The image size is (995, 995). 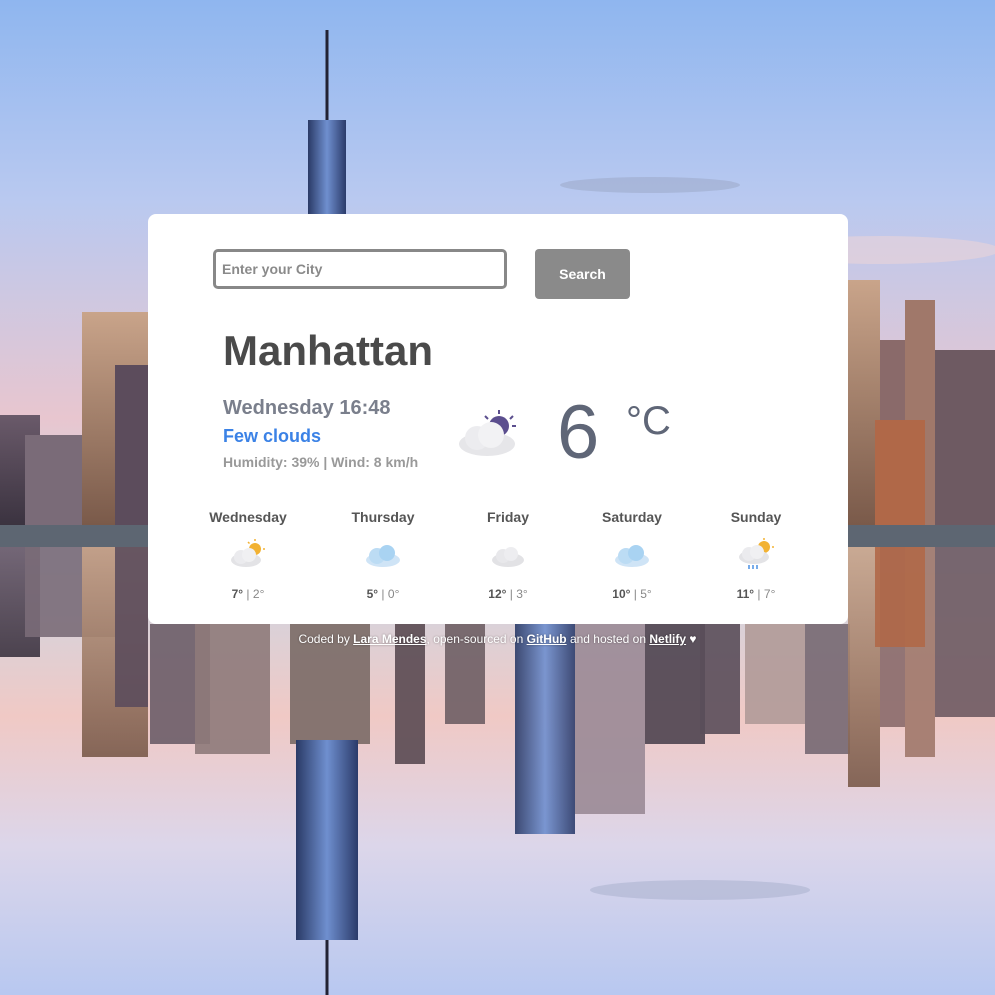 What do you see at coordinates (383, 594) in the screenshot?
I see `forecast-temps: 5° | 0°` at bounding box center [383, 594].